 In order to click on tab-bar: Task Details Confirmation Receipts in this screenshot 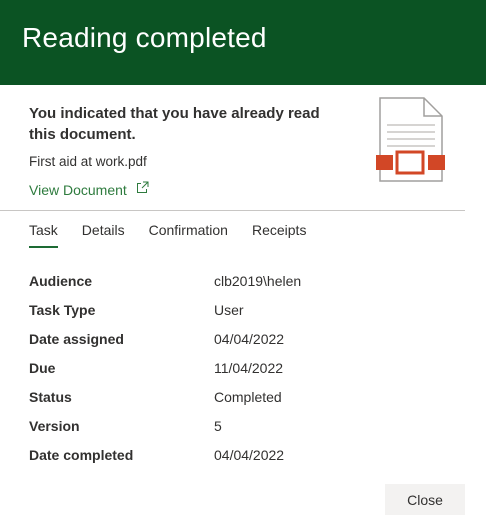, I will do `click(179, 235)`.